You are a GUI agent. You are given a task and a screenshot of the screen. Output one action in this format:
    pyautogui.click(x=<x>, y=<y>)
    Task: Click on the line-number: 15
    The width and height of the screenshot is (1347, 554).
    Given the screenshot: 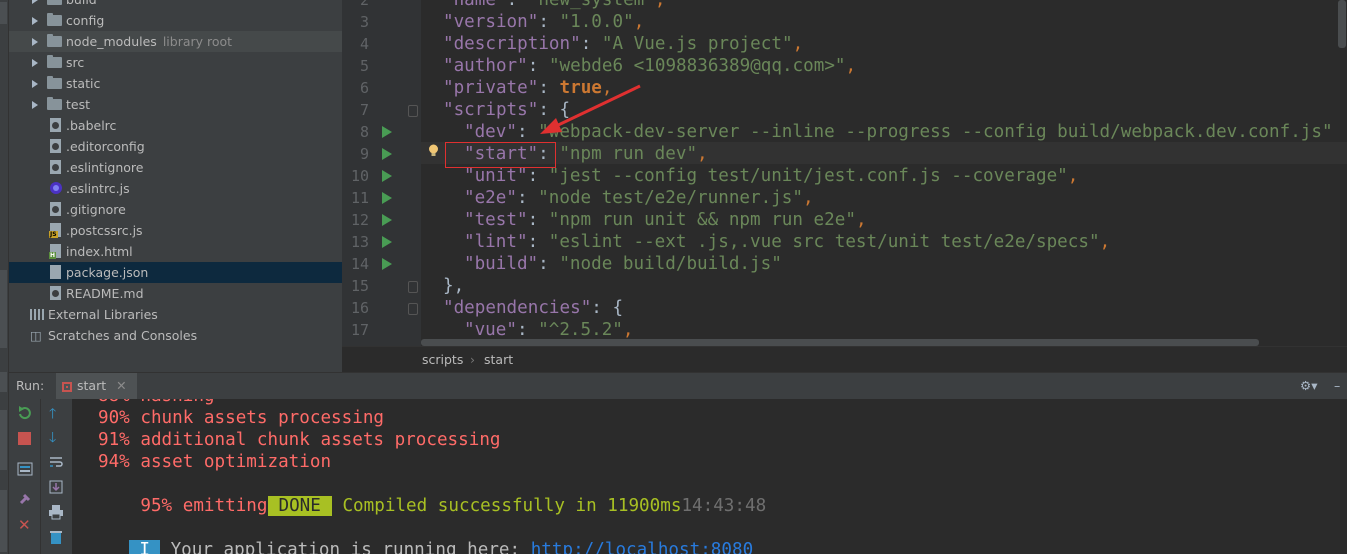 What is the action you would take?
    pyautogui.click(x=359, y=286)
    